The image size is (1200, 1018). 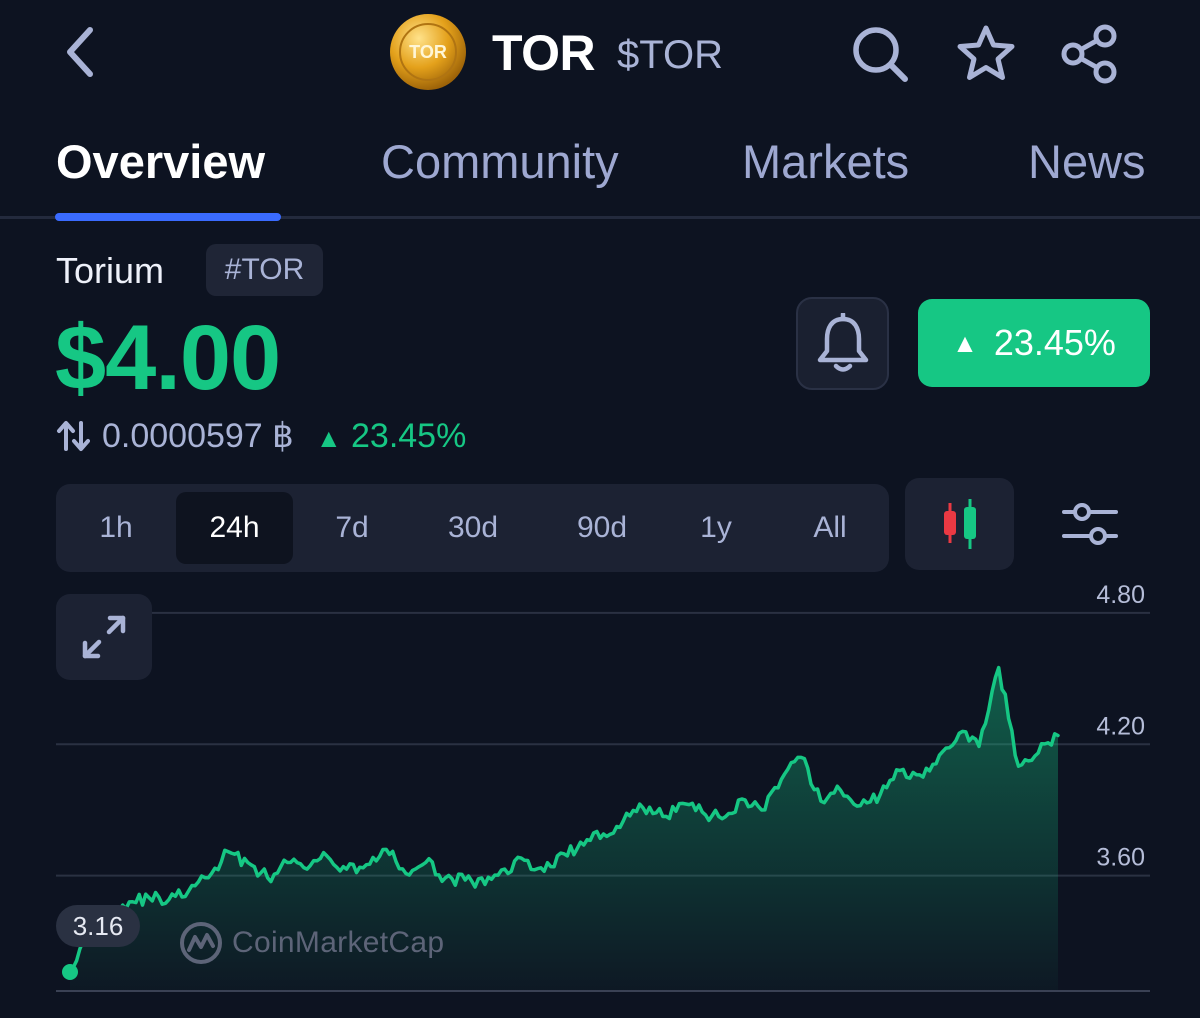 I want to click on swap-arrows-icon, so click(x=73, y=436).